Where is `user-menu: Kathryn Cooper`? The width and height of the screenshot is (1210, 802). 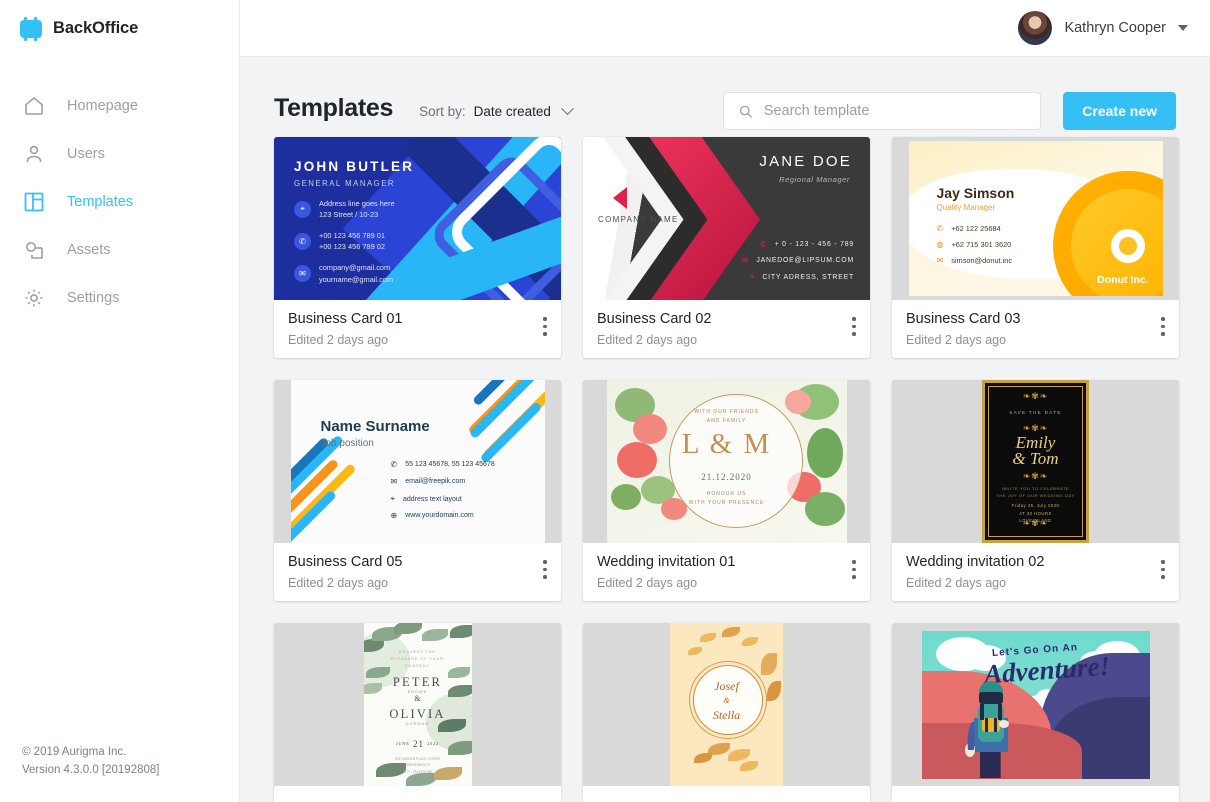
user-menu: Kathryn Cooper is located at coordinates (1103, 28).